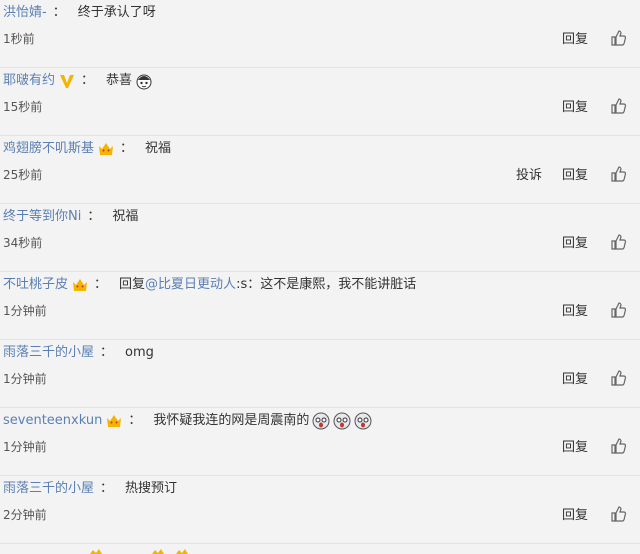 The width and height of the screenshot is (640, 554). I want to click on comment-username: 耶啵有约, so click(29, 81).